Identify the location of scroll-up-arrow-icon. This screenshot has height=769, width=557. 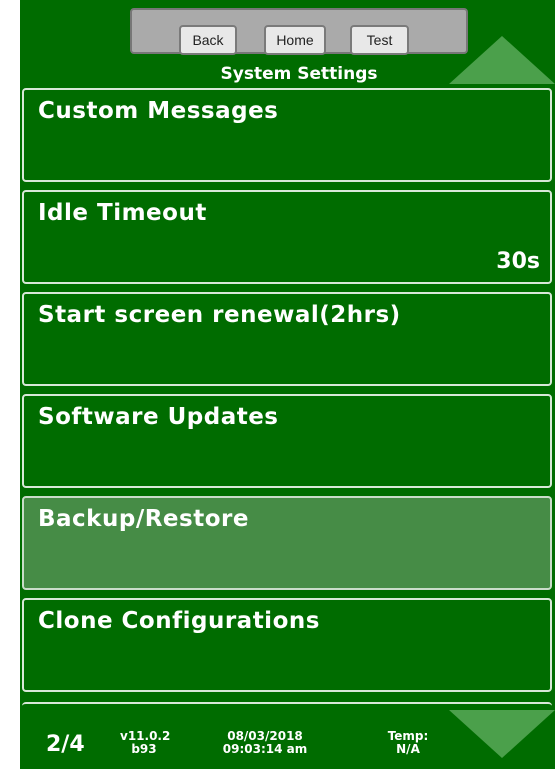
(502, 60).